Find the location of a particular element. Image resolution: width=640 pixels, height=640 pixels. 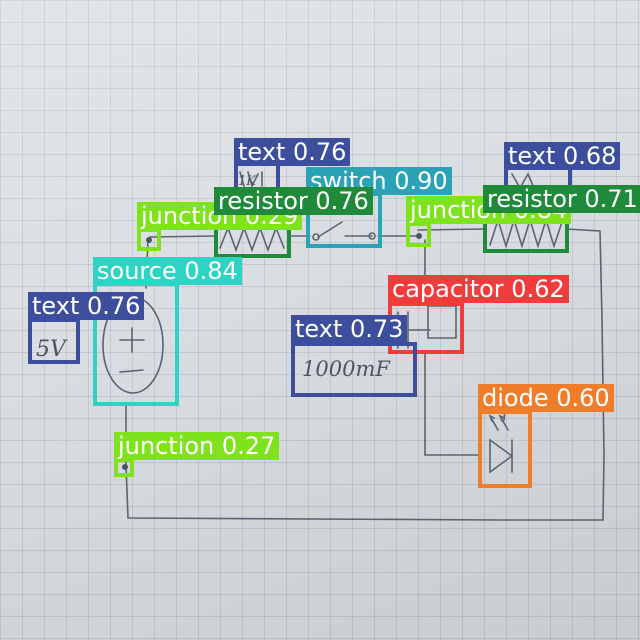

detection-label-resistor: resistor 0.71 is located at coordinates (561, 199).